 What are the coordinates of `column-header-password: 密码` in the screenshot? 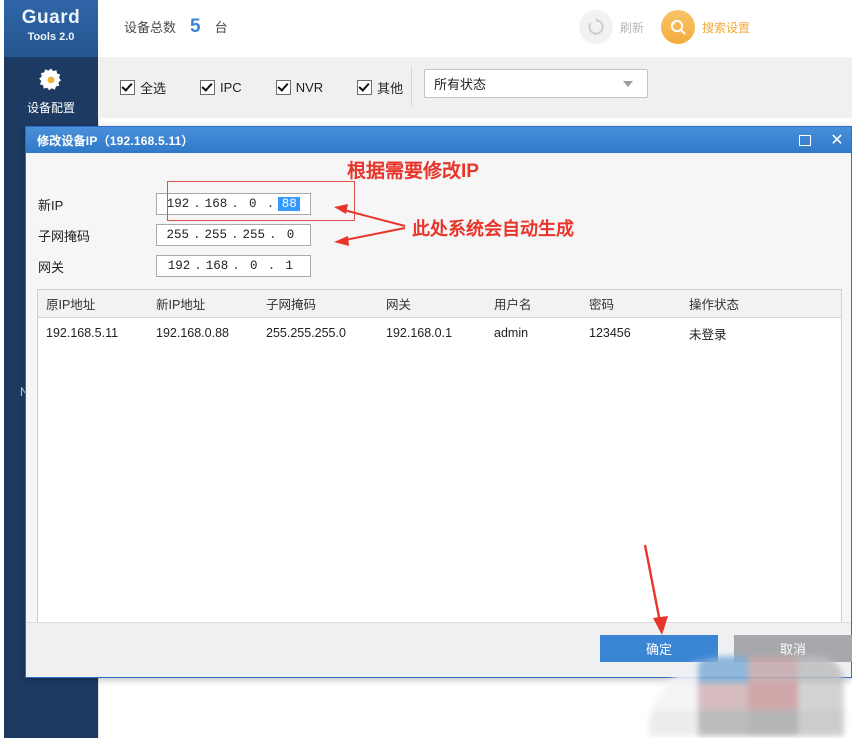 It's located at (602, 305).